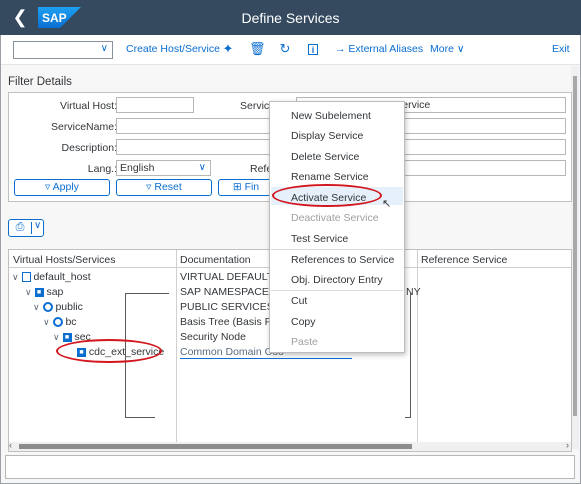  What do you see at coordinates (325, 157) in the screenshot?
I see `menu-item-delete-service: Delete Service` at bounding box center [325, 157].